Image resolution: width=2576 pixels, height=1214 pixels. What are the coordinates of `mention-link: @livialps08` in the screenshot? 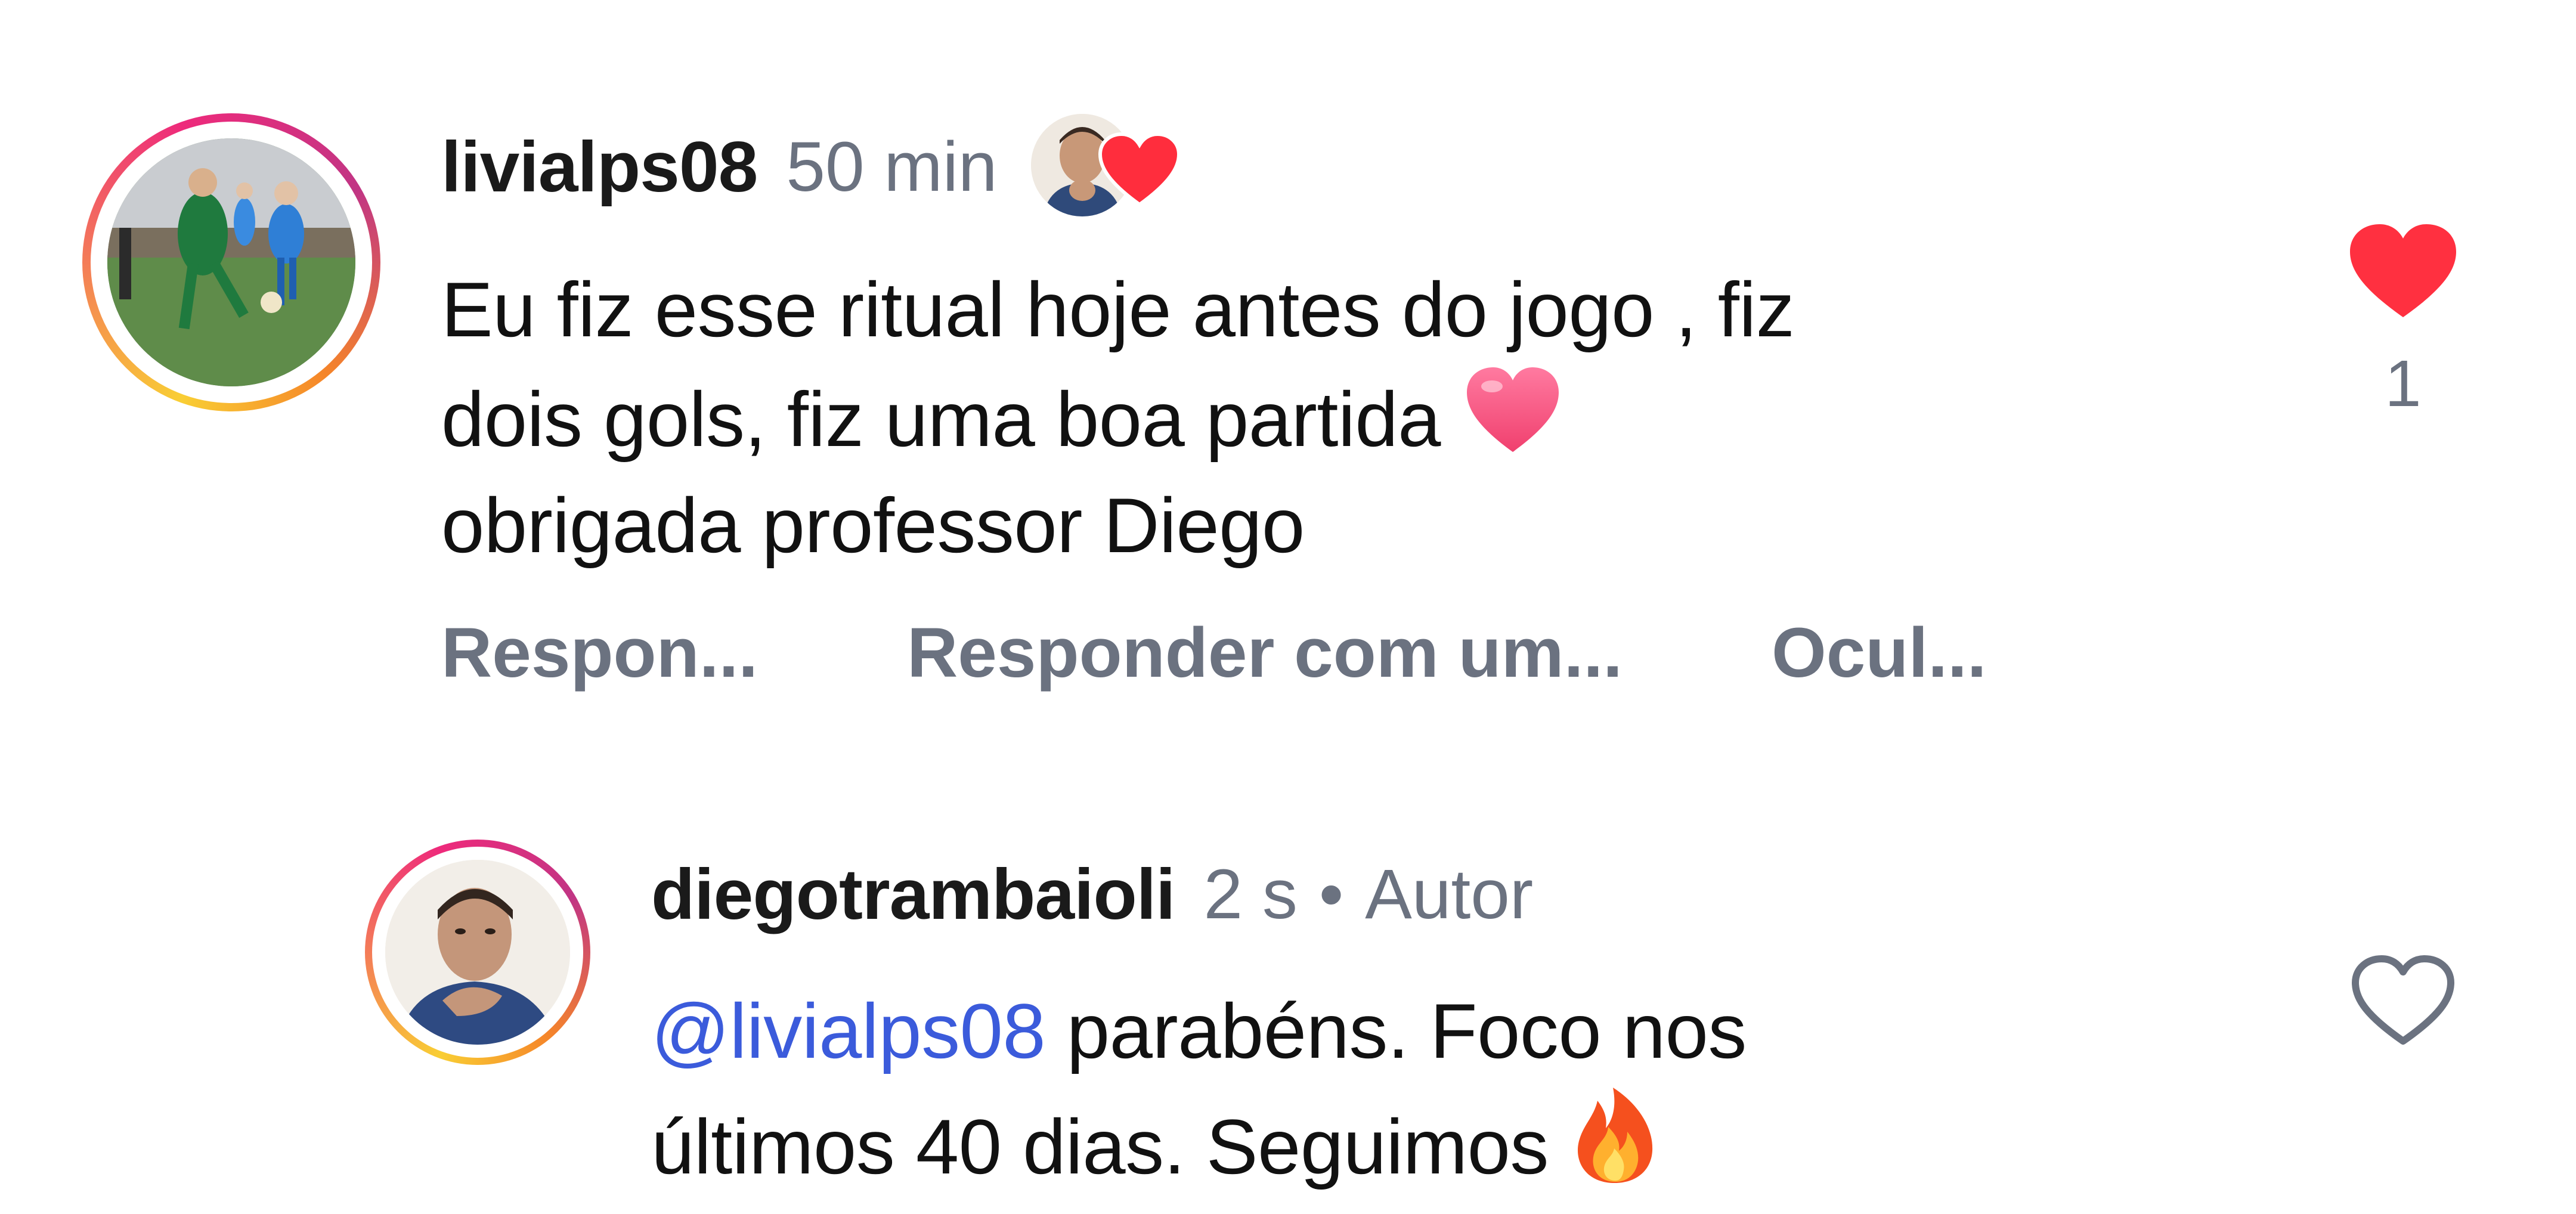 It's located at (849, 1030).